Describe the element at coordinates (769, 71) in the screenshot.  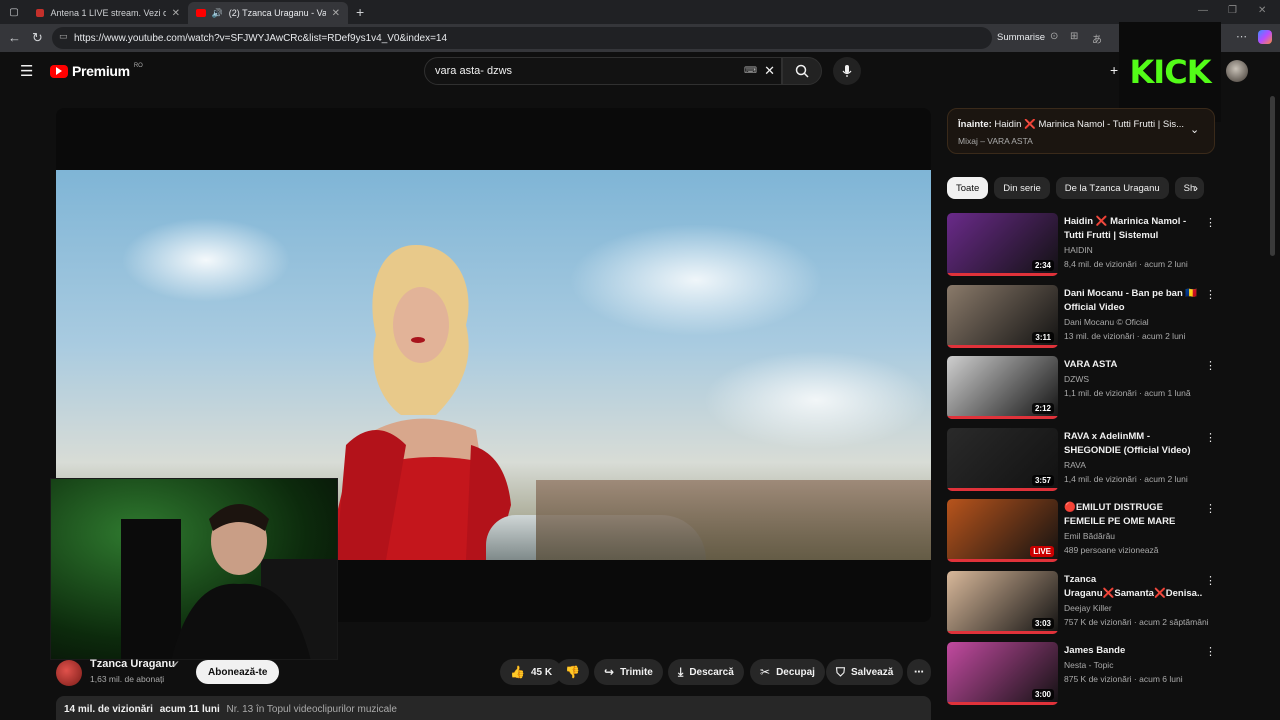
I see `clear-search-icon: ✕` at that location.